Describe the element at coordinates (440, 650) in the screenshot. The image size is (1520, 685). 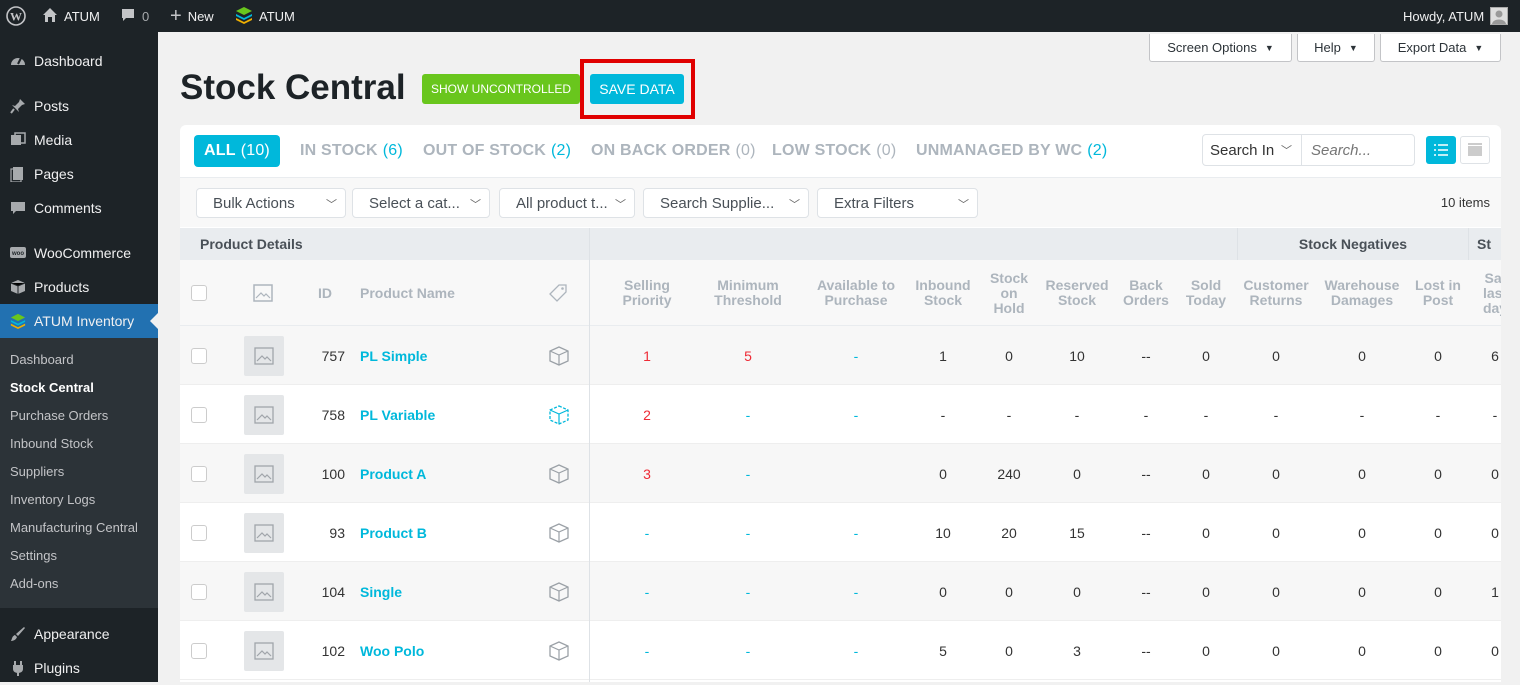
I see `product-name-link: Woo Polo` at that location.